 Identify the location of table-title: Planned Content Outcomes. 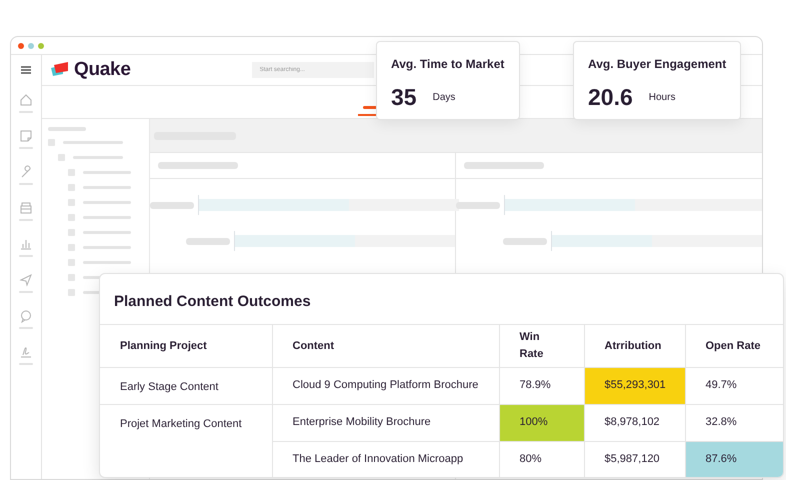
(212, 301).